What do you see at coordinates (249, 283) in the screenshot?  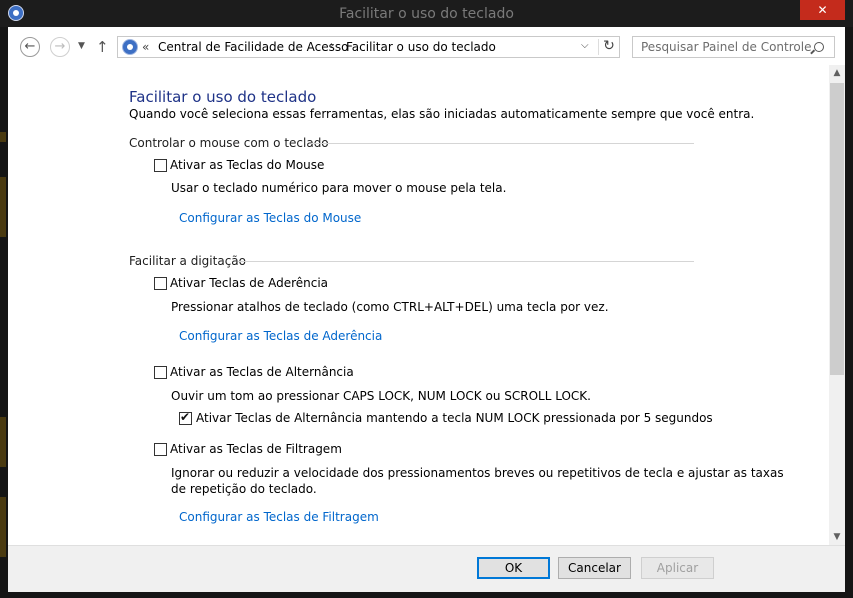 I see `sticky-keys-label: Ativar Teclas de Aderência` at bounding box center [249, 283].